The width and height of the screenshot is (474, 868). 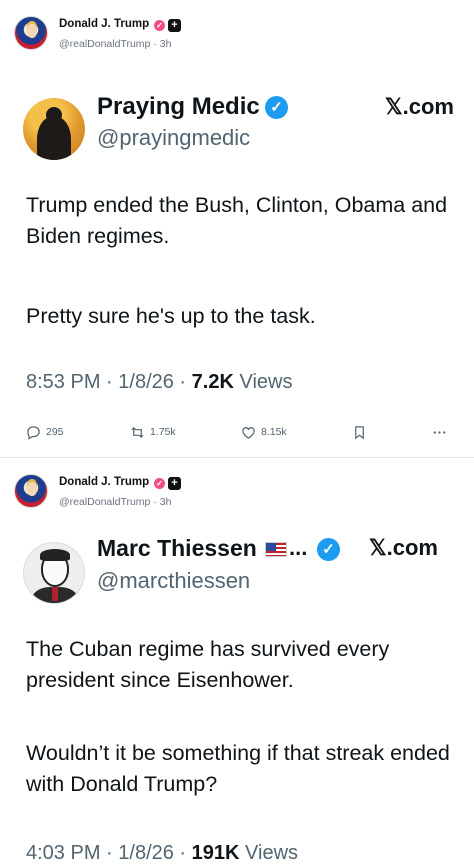 I want to click on tweet-text: Pretty sure he's up to the task., so click(x=171, y=316).